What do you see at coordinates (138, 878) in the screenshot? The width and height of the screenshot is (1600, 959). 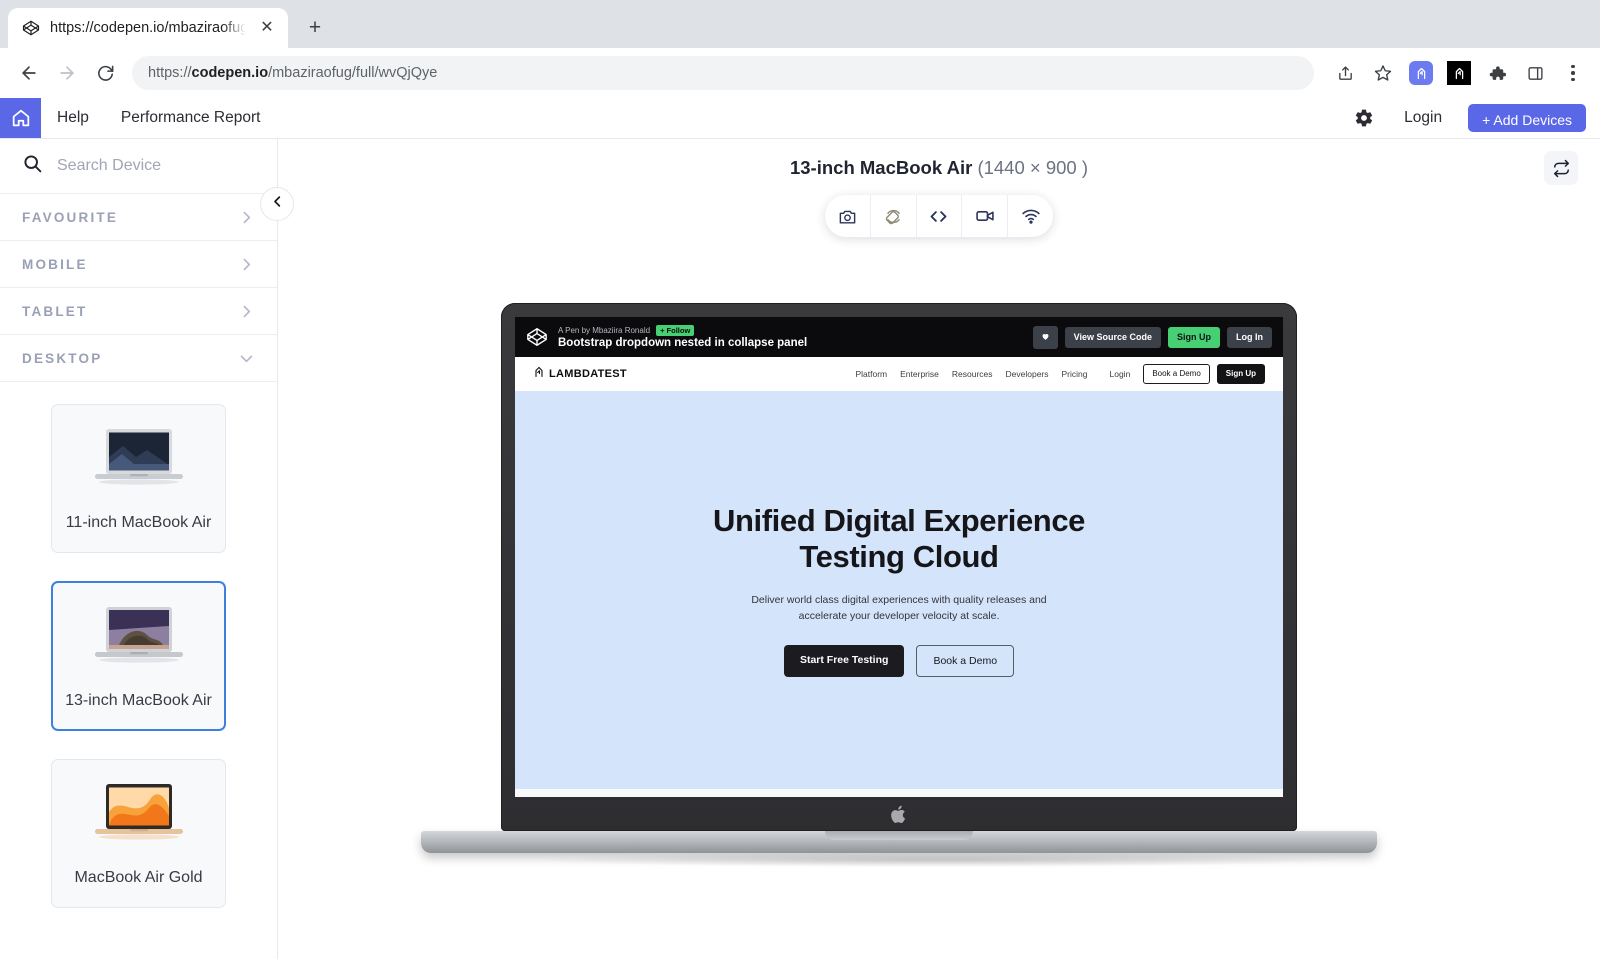 I see `device-card-label: MacBook Air Gold` at bounding box center [138, 878].